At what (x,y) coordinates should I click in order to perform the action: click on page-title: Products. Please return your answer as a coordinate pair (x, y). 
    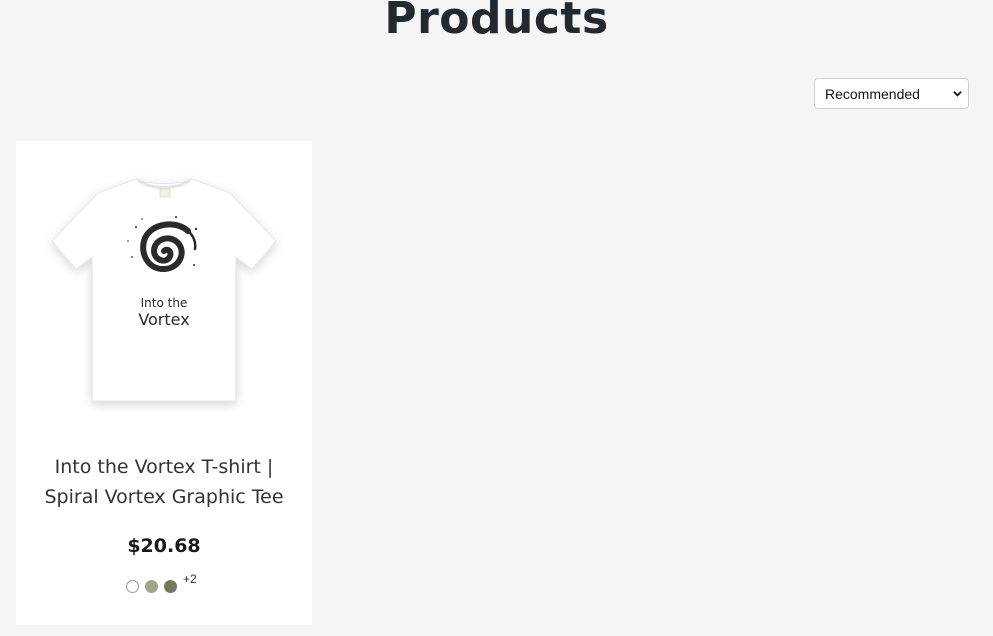
    Looking at the image, I should click on (496, 22).